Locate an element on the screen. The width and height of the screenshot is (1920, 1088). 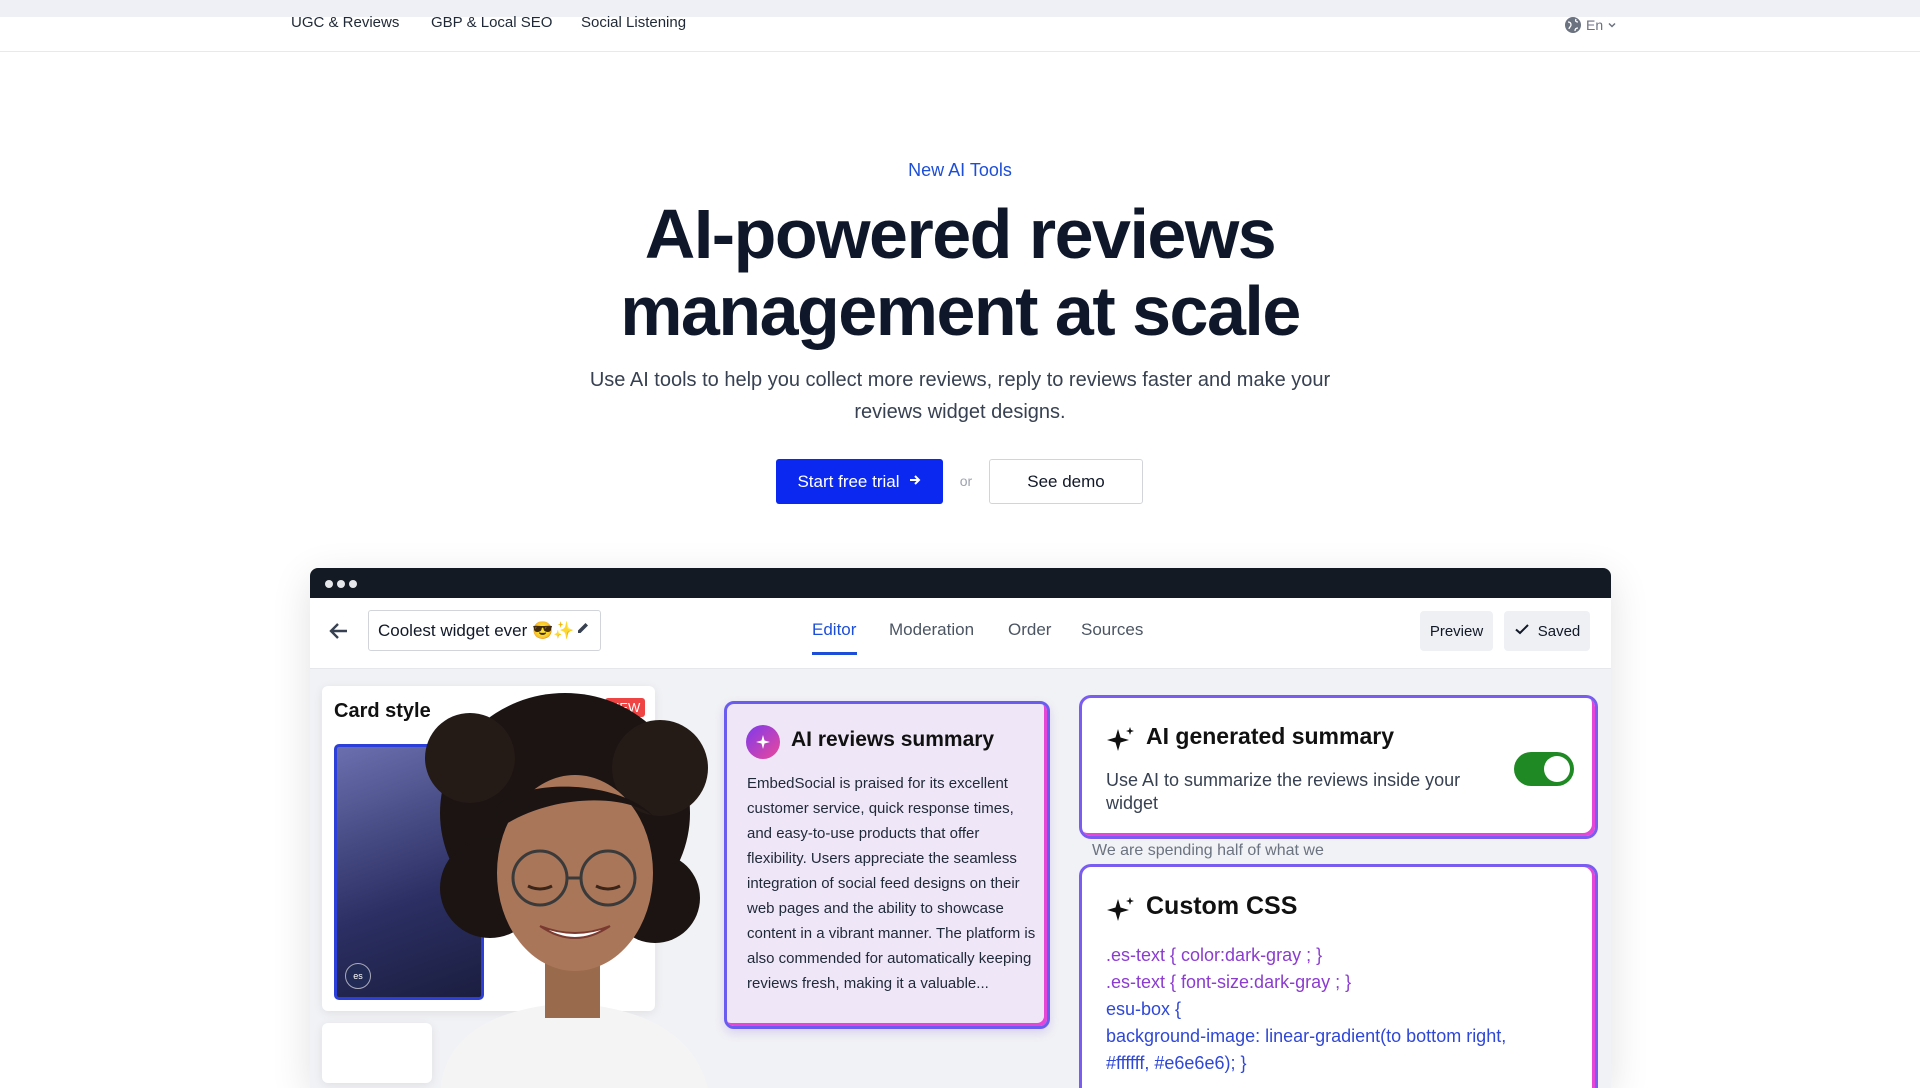
css-line: .es-text { font-size:dark-gray ; } is located at coordinates (1229, 982).